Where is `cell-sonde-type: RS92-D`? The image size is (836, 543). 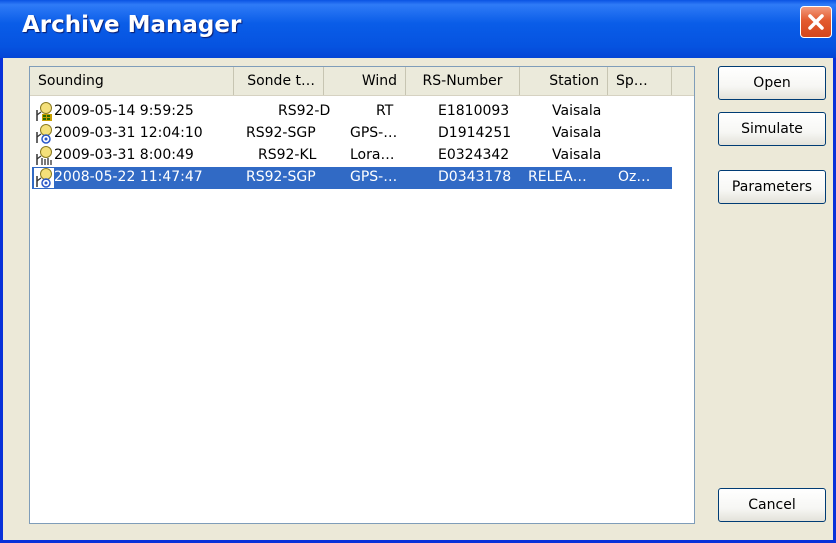 cell-sonde-type: RS92-D is located at coordinates (304, 111).